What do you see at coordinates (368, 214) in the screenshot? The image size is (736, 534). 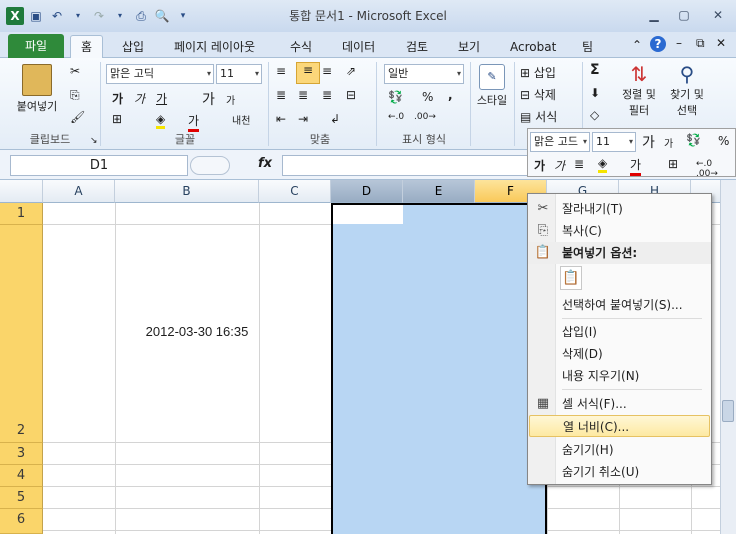 I see `active-cell` at bounding box center [368, 214].